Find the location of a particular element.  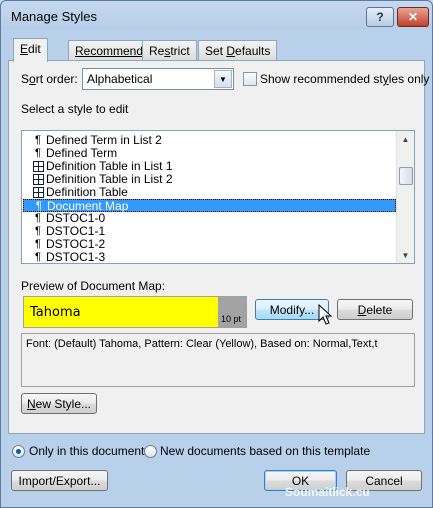

help-icon: ? is located at coordinates (380, 17).